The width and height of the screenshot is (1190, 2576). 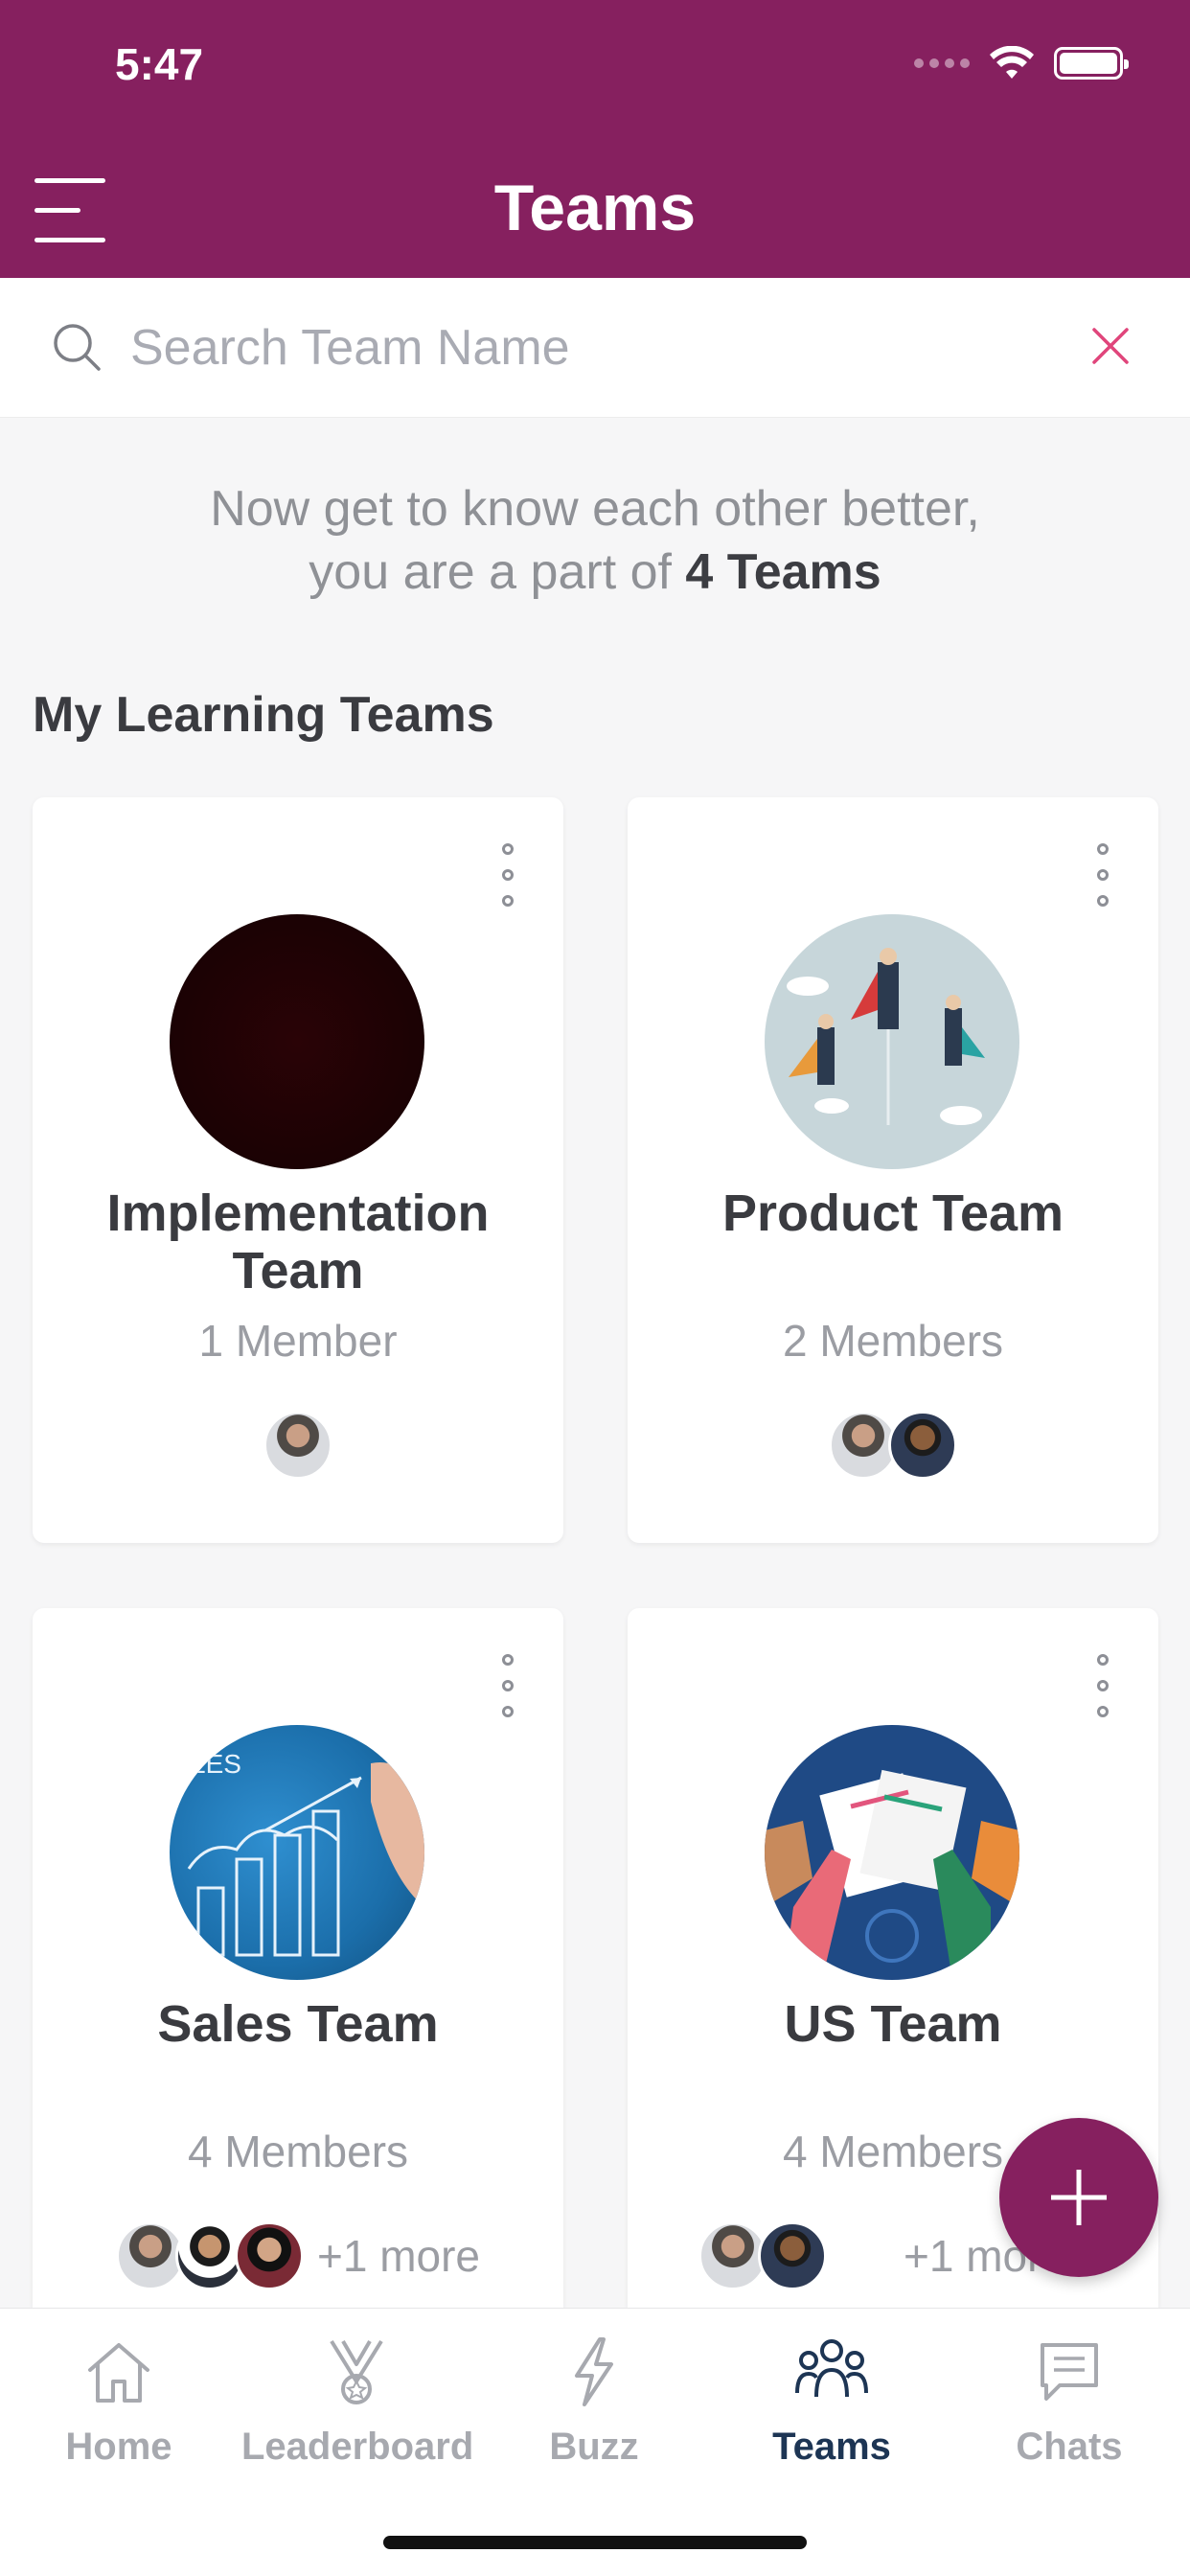 I want to click on search-bar, so click(x=595, y=348).